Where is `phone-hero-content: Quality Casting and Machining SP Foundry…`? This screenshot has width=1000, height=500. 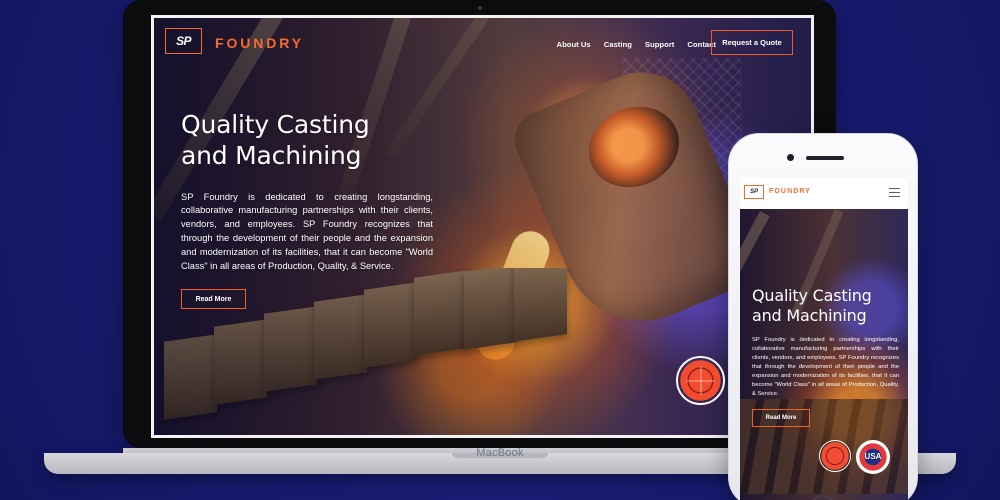 phone-hero-content: Quality Casting and Machining SP Foundry… is located at coordinates (825, 356).